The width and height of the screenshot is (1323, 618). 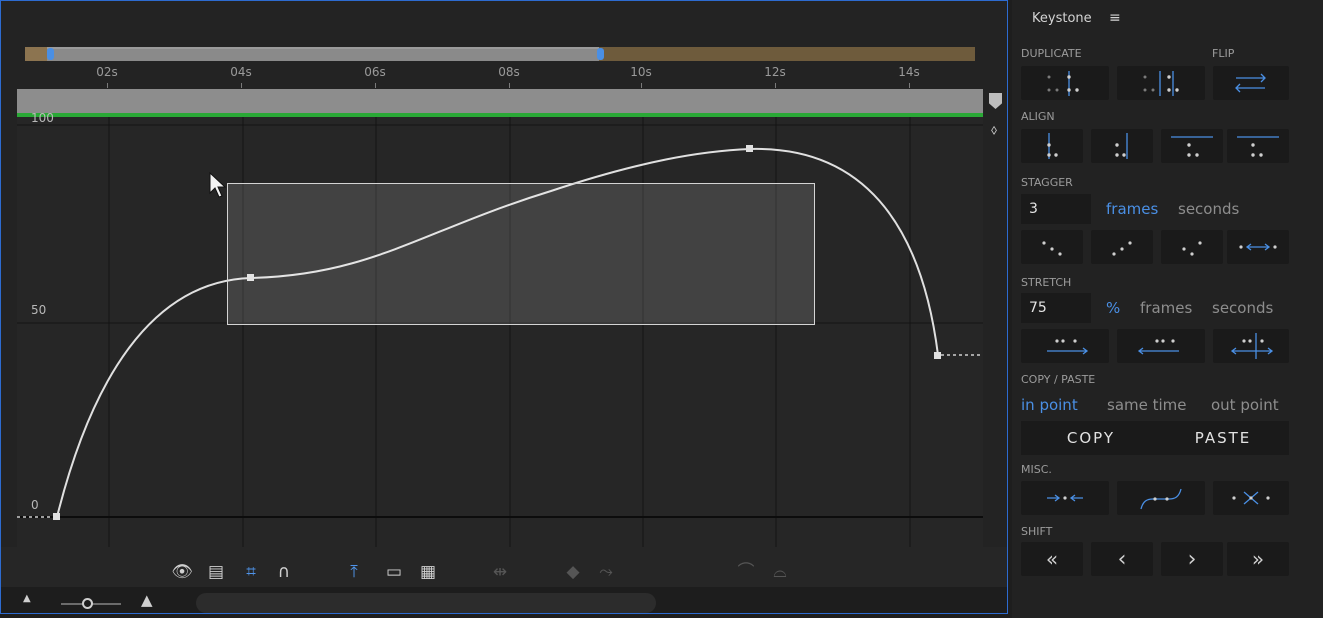 I want to click on stagger-random-button, so click(x=1192, y=247).